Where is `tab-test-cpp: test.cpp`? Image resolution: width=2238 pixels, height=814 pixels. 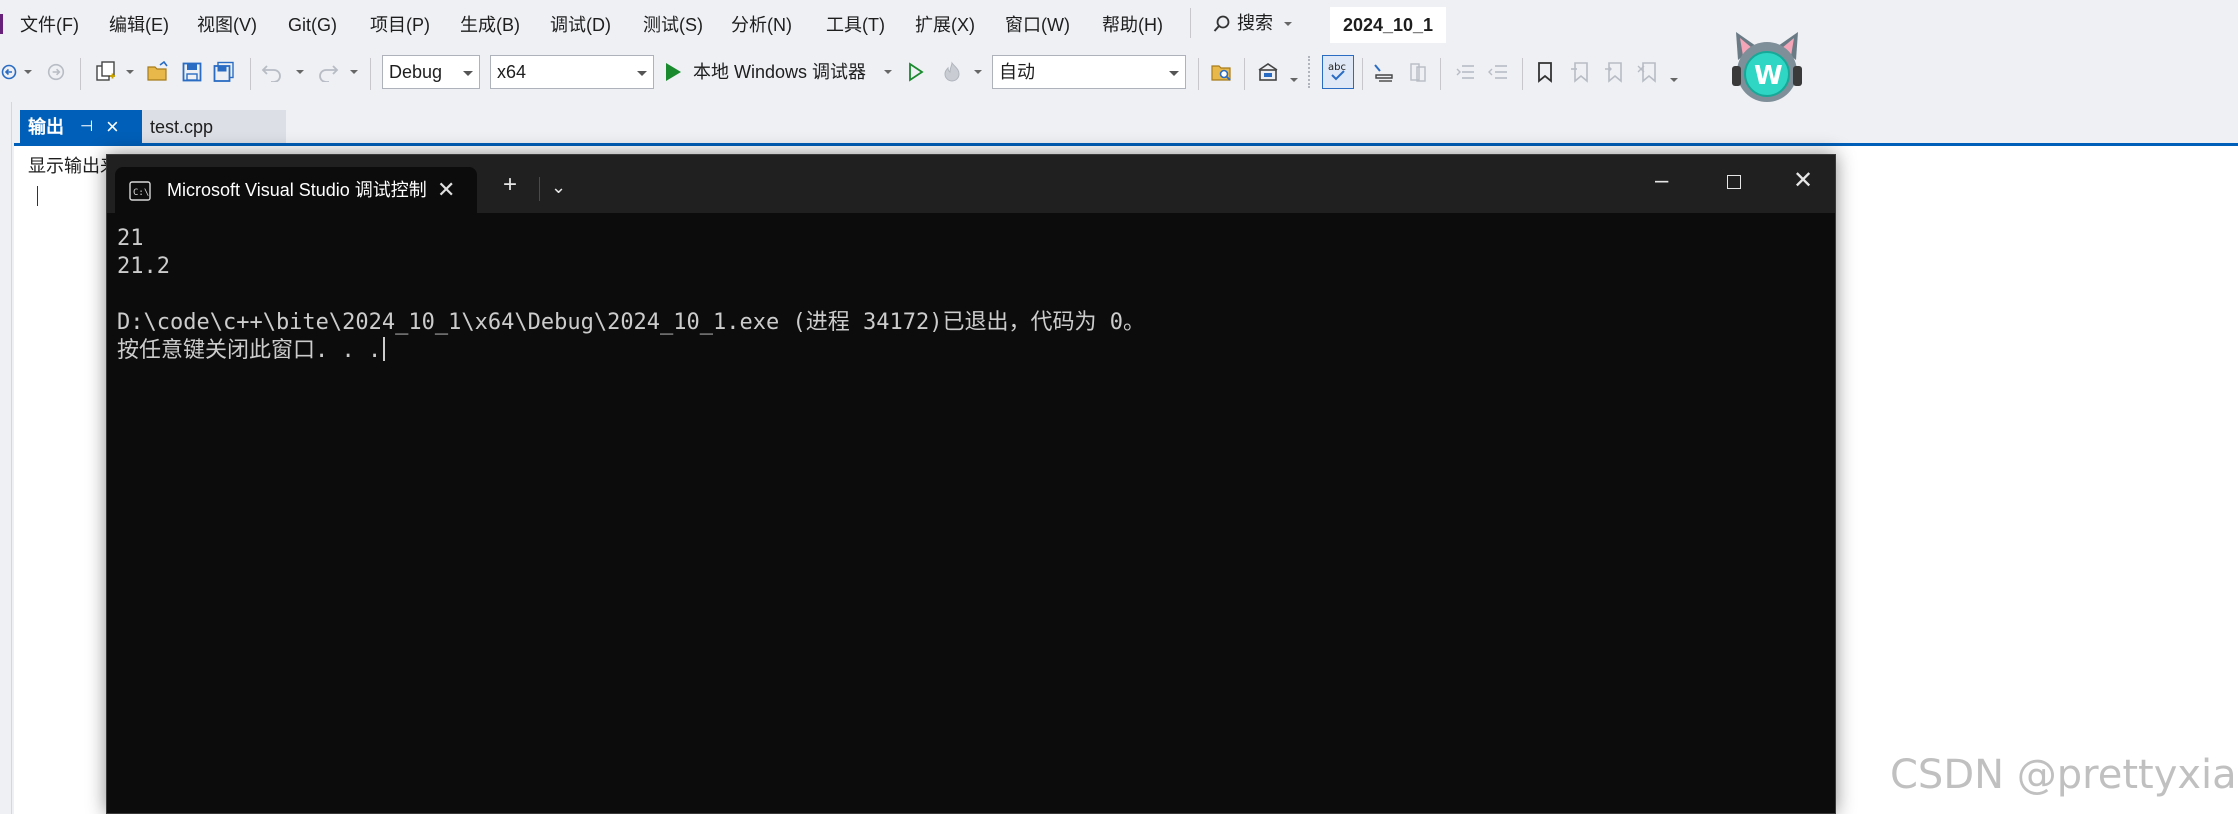 tab-test-cpp: test.cpp is located at coordinates (214, 127).